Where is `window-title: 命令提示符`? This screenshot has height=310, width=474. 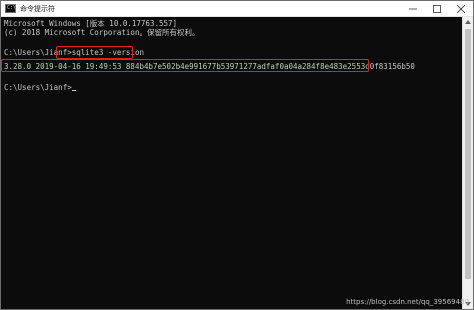
window-title: 命令提示符 is located at coordinates (37, 8).